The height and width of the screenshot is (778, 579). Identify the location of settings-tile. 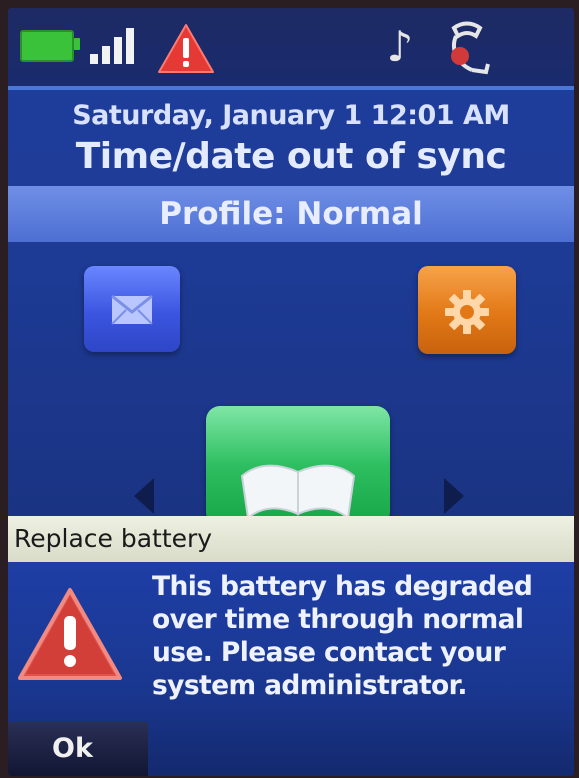
(467, 310).